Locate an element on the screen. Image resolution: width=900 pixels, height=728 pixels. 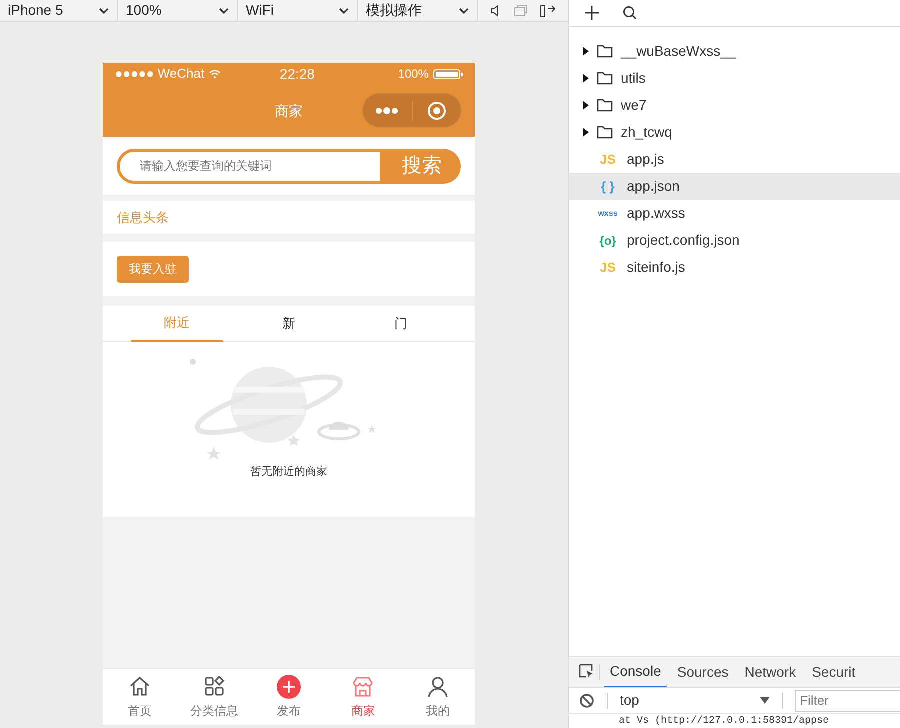
plus-icon is located at coordinates (592, 13).